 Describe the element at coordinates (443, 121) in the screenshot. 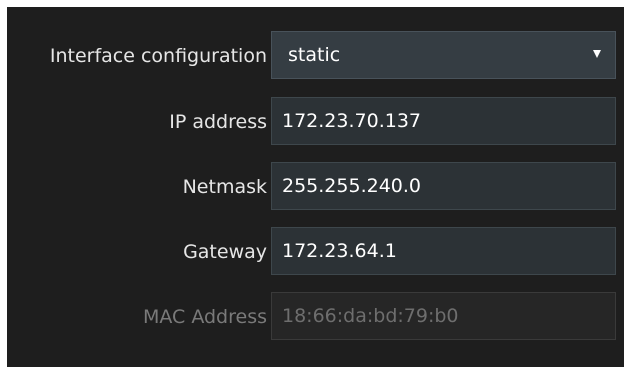

I see `ip-address-input: 172.23.70.137` at that location.